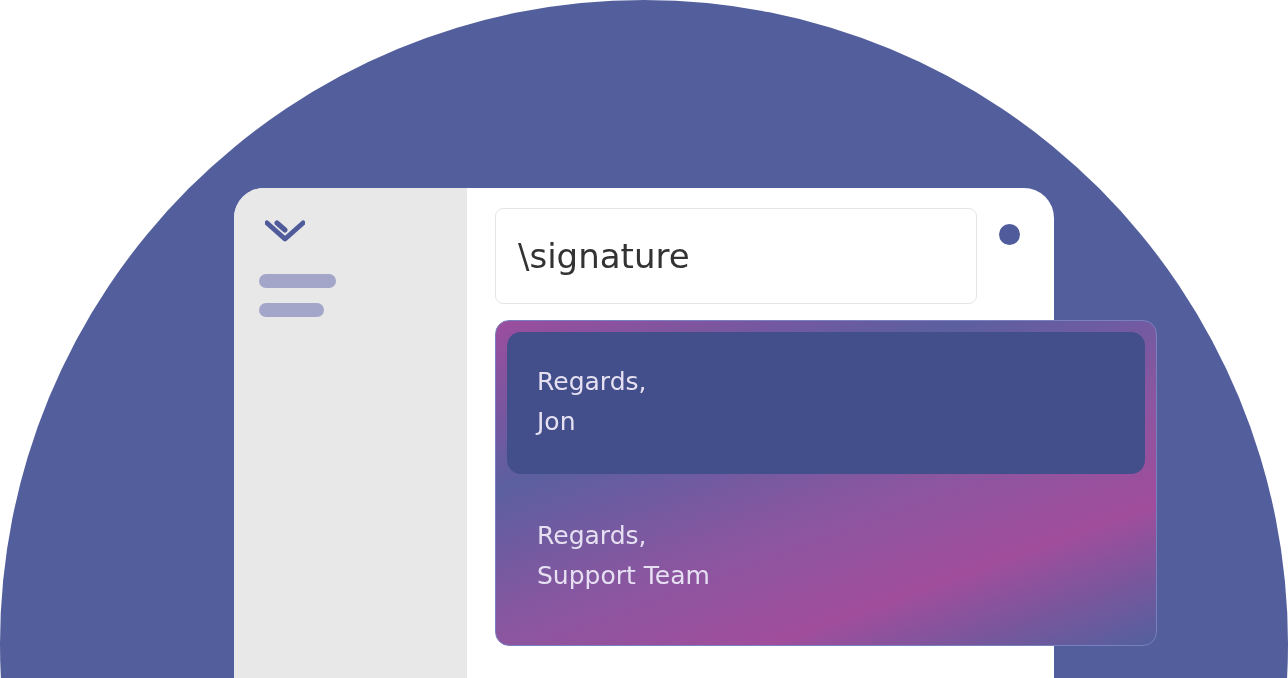  Describe the element at coordinates (285, 231) in the screenshot. I see `chevron-logo-icon` at that location.